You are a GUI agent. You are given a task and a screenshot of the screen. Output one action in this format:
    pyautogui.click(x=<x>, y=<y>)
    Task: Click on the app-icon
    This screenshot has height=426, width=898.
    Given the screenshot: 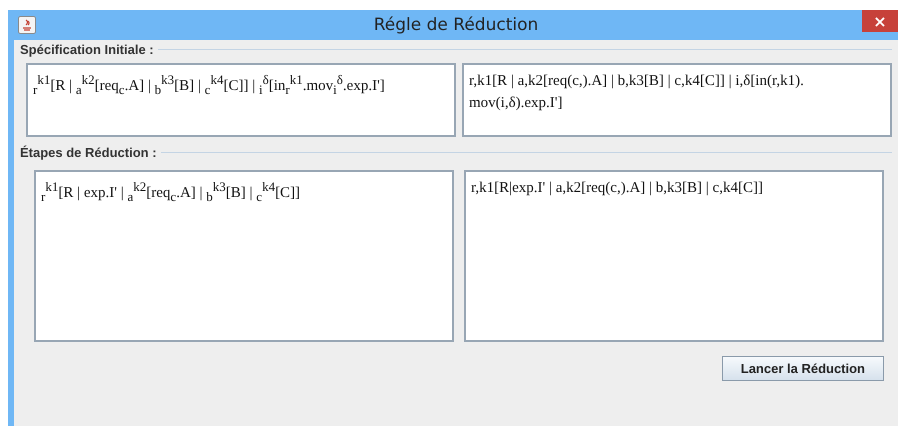 What is the action you would take?
    pyautogui.click(x=27, y=25)
    